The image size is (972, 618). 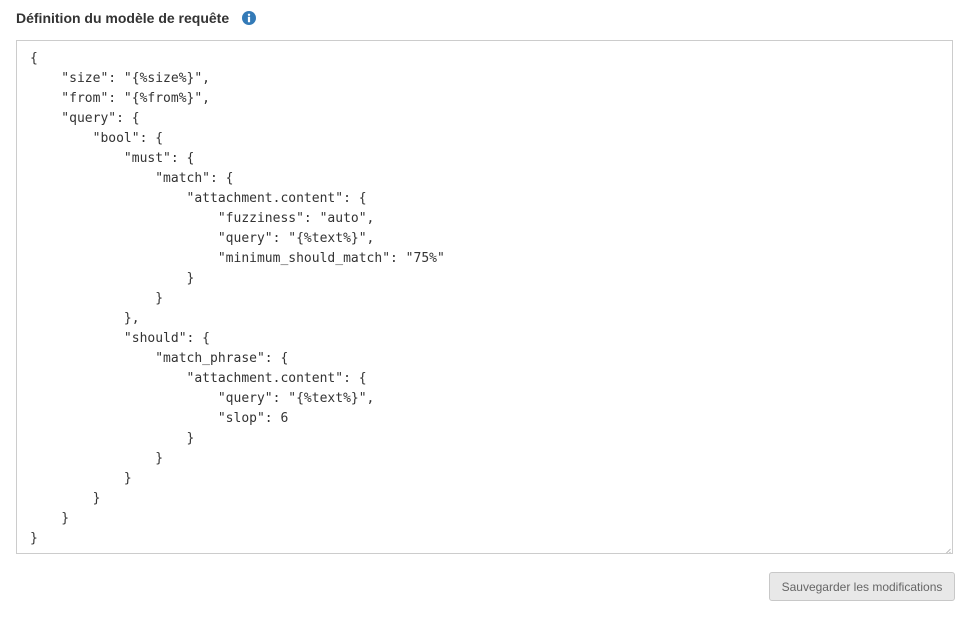 I want to click on section-title: Définition du modèle de requête, so click(x=123, y=18).